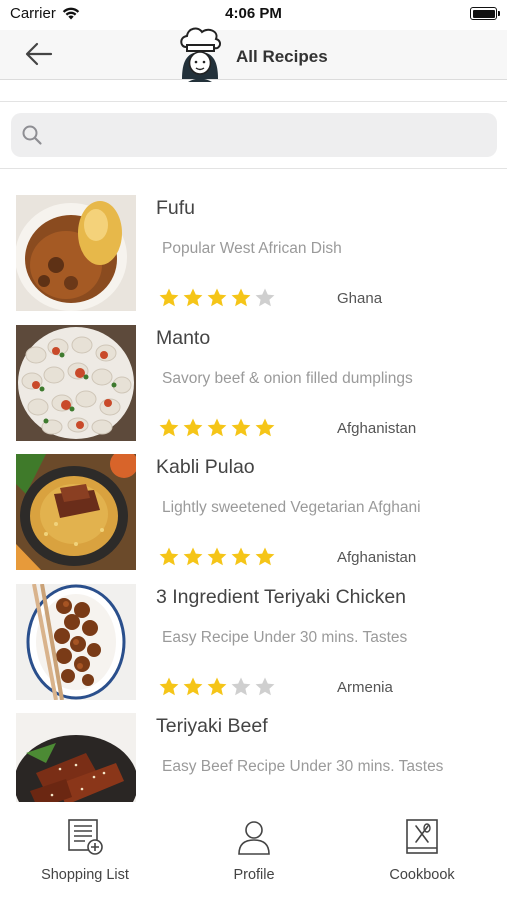  Describe the element at coordinates (205, 467) in the screenshot. I see `recipe-name: Kabli Pulao` at that location.